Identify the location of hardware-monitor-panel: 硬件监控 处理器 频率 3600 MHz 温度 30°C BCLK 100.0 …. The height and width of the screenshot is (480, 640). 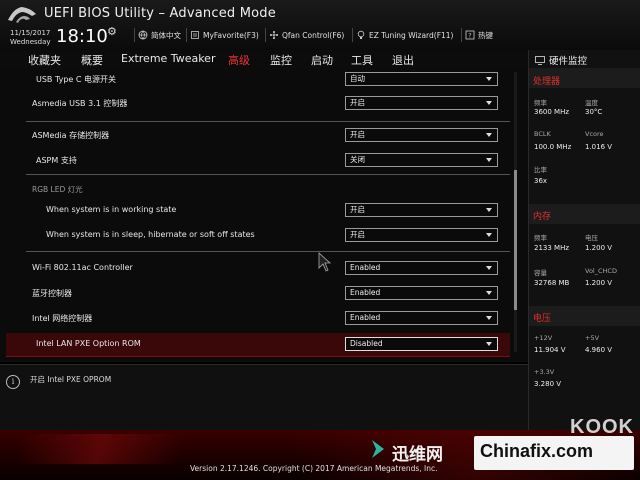
(584, 240).